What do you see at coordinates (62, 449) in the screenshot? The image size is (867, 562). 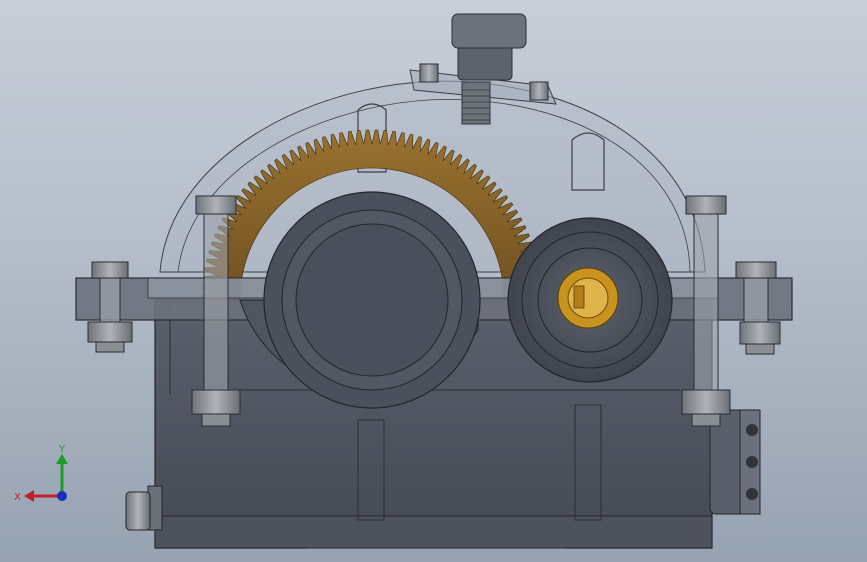 I see `y-axis-label: Y` at bounding box center [62, 449].